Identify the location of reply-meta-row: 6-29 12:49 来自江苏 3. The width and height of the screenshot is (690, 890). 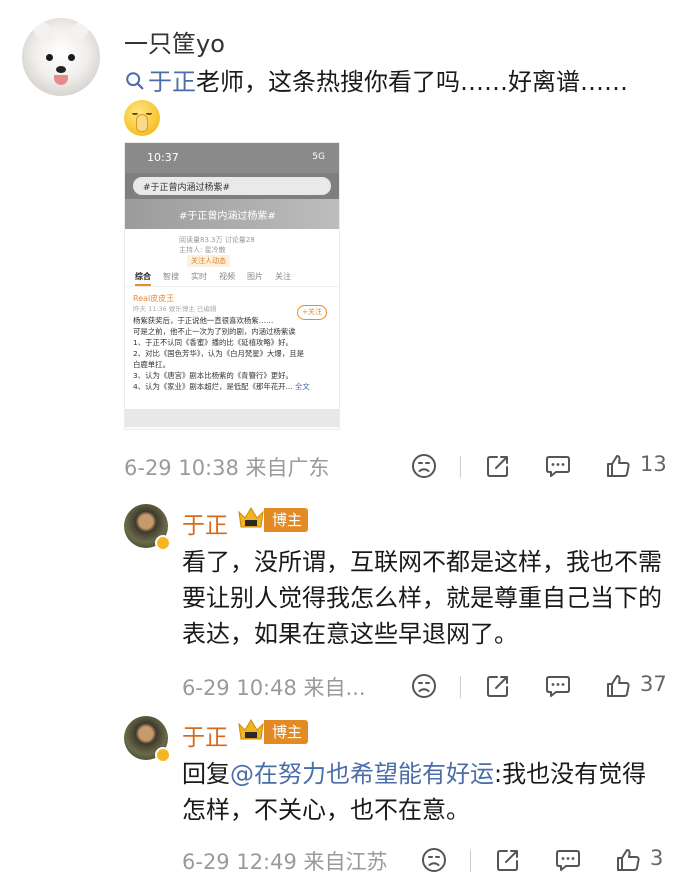
(427, 860).